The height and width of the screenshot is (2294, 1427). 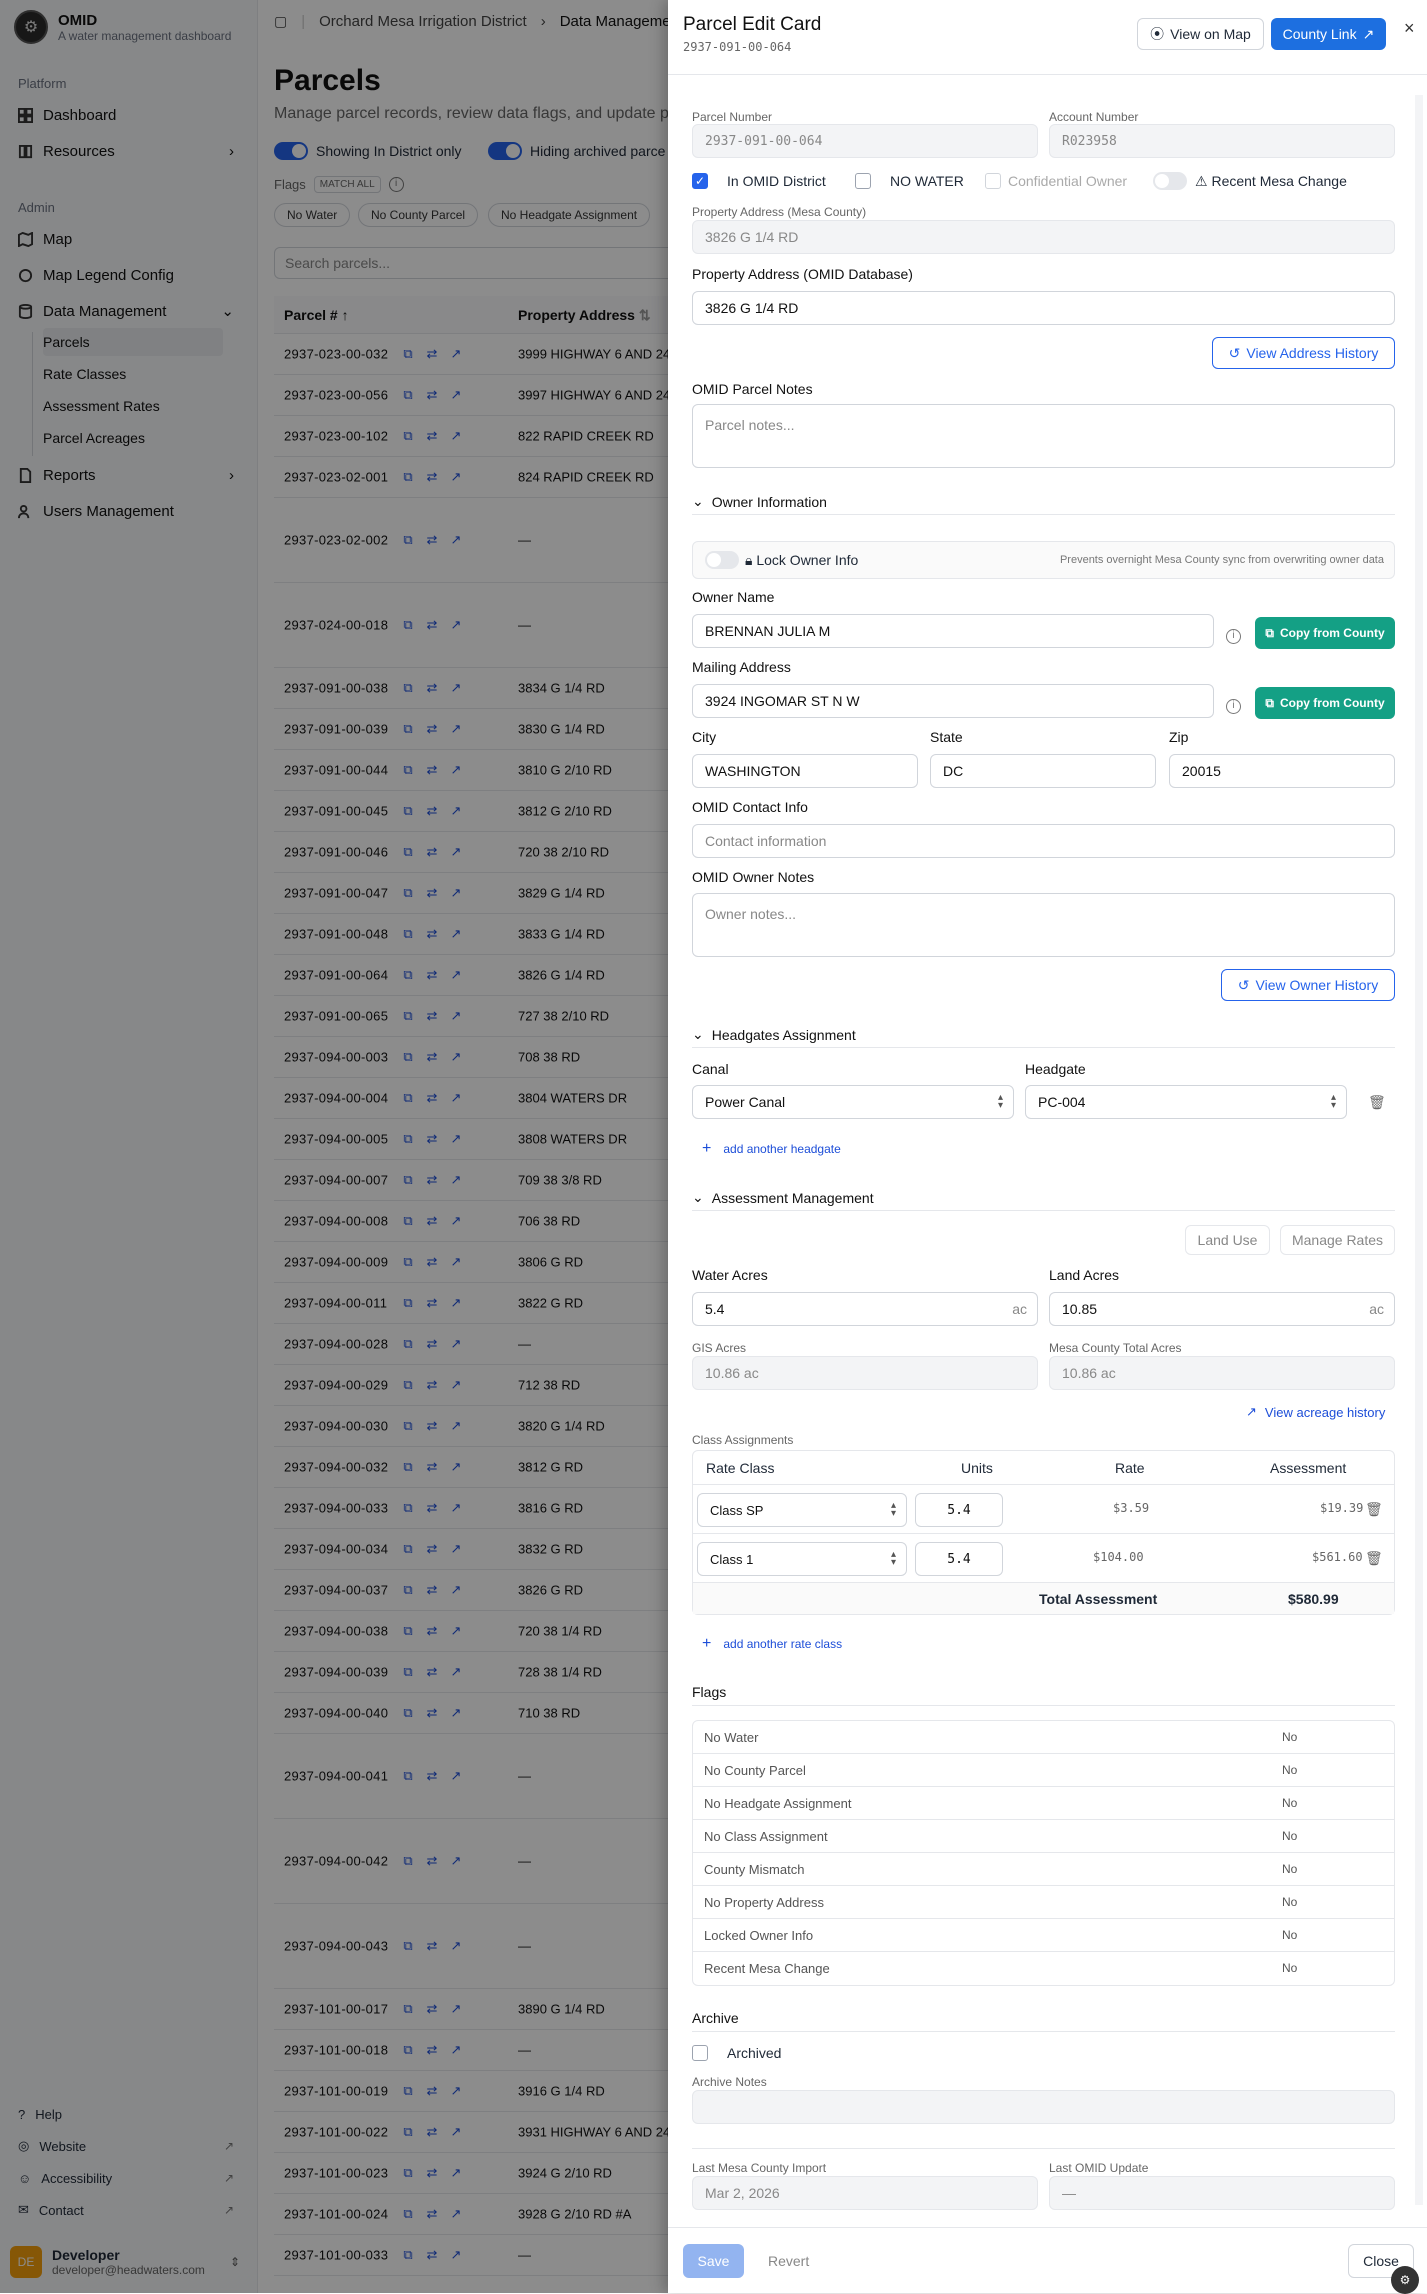 I want to click on rate-class-select: Class 1 ▴ ▾, so click(x=802, y=1559).